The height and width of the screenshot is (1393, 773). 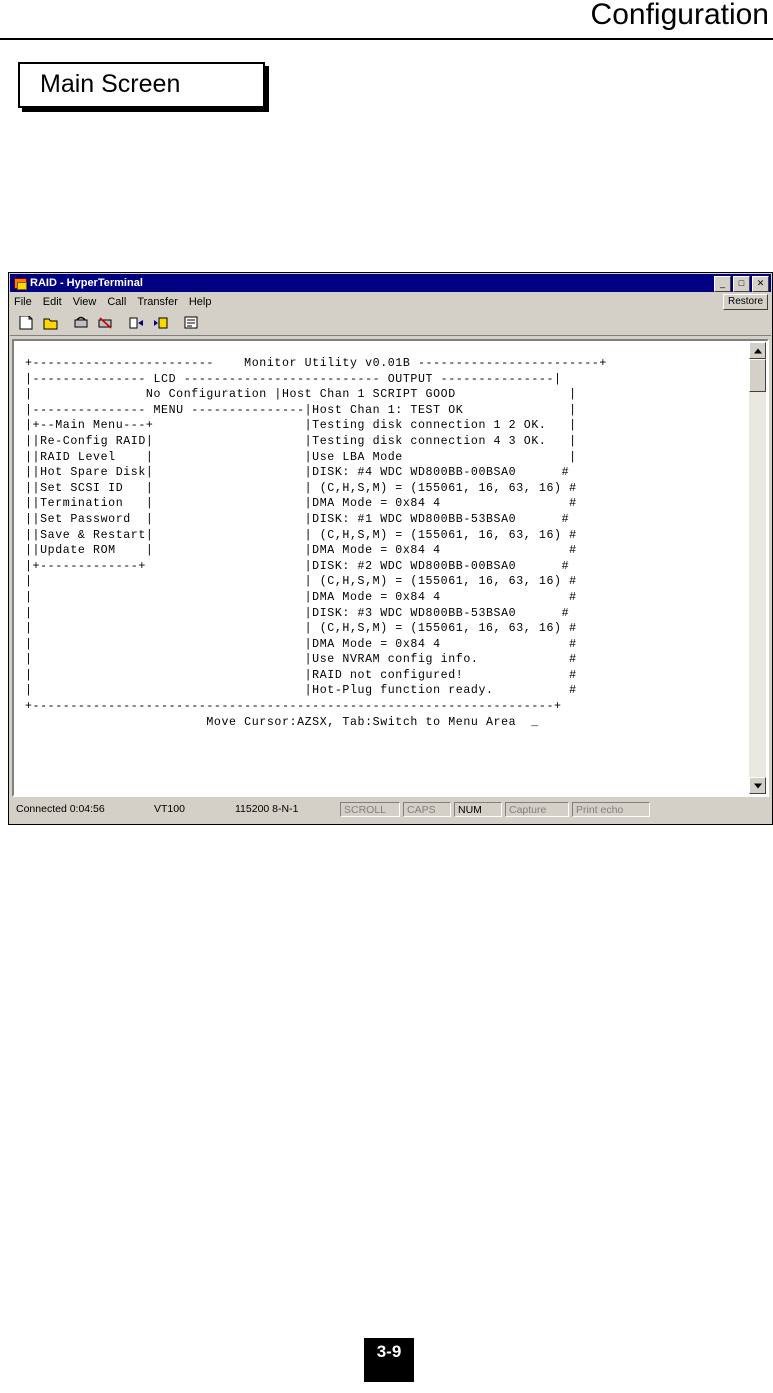 What do you see at coordinates (390, 323) in the screenshot?
I see `toolbar` at bounding box center [390, 323].